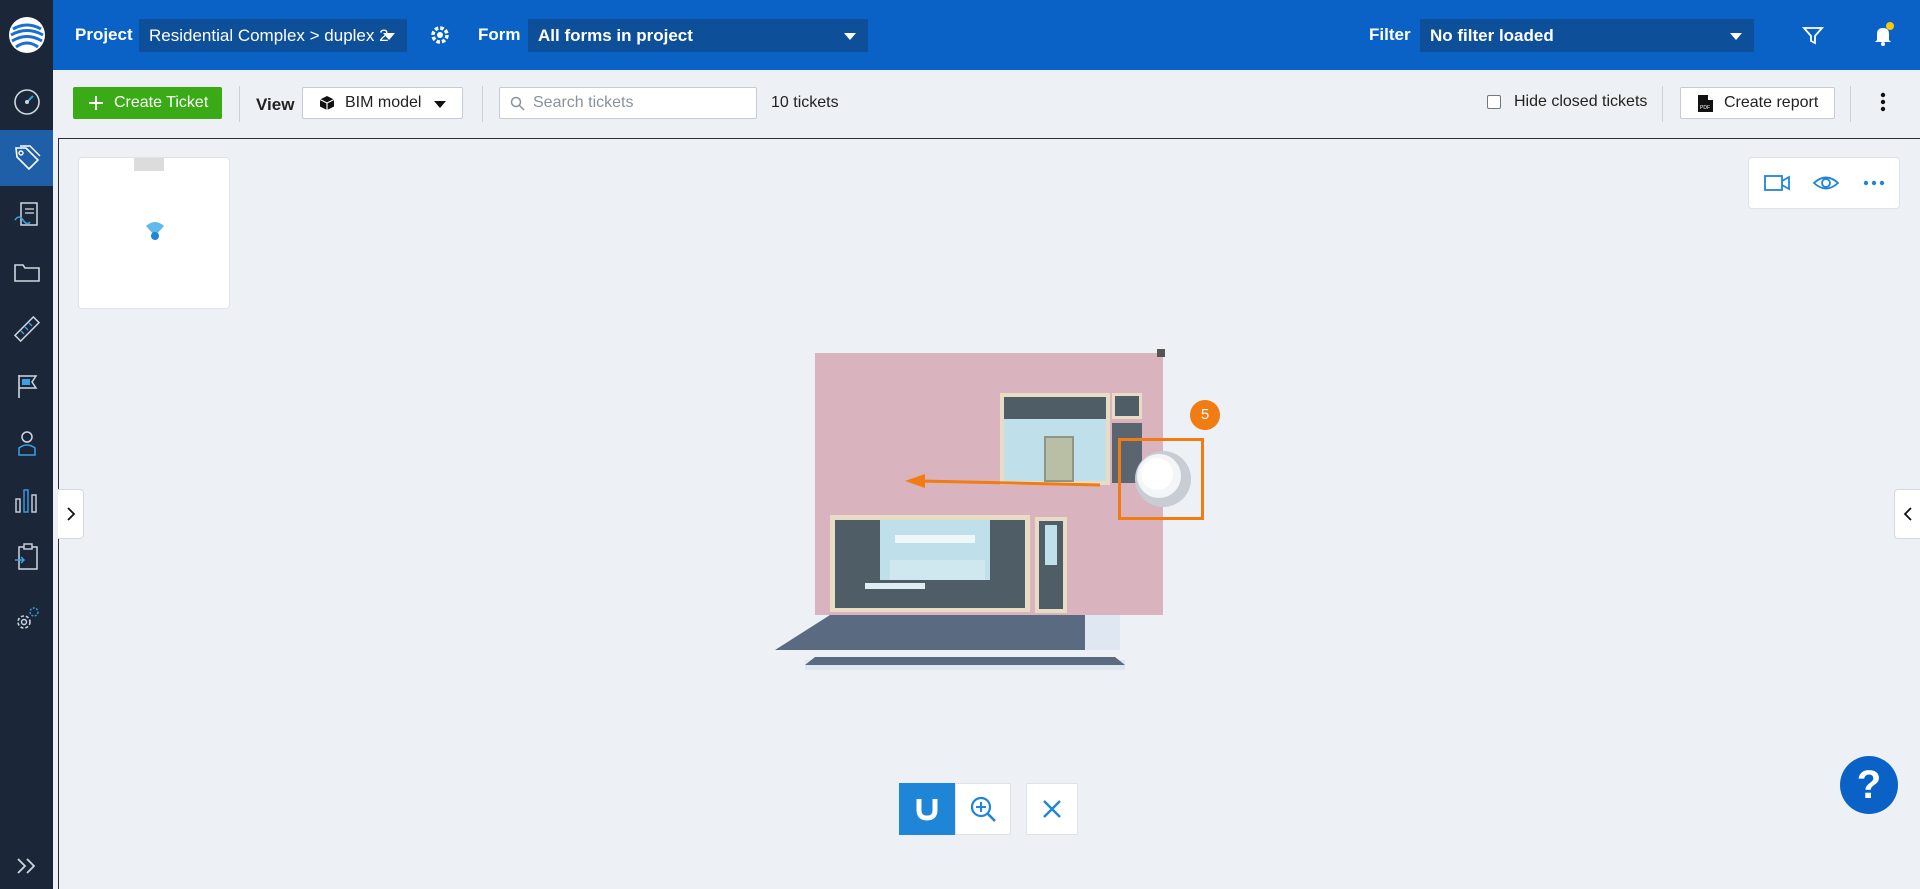 This screenshot has width=1920, height=889. I want to click on magnet-icon, so click(927, 810).